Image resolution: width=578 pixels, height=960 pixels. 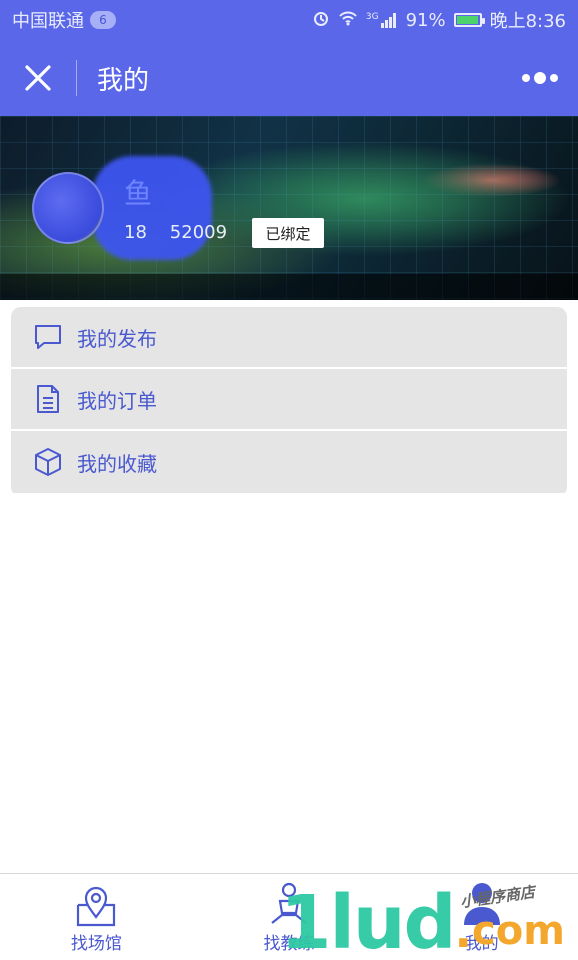 I want to click on banner-shade, so click(x=289, y=287).